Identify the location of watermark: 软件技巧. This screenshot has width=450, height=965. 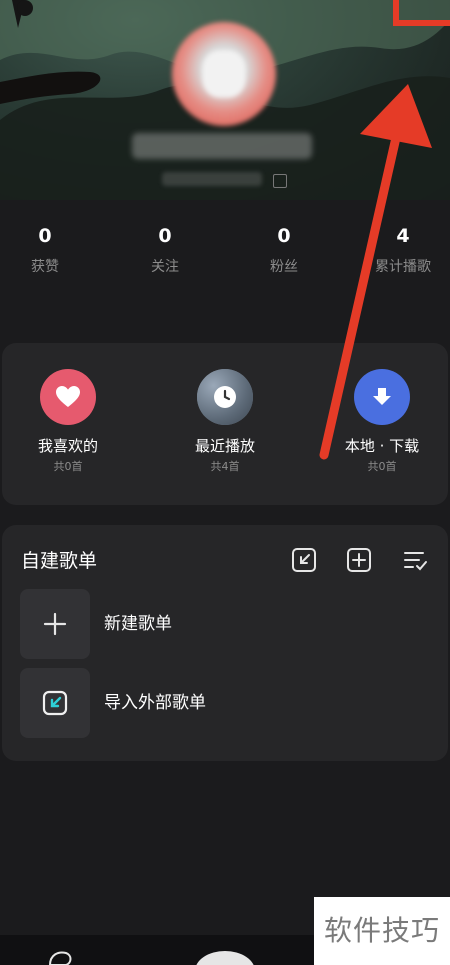
(382, 931).